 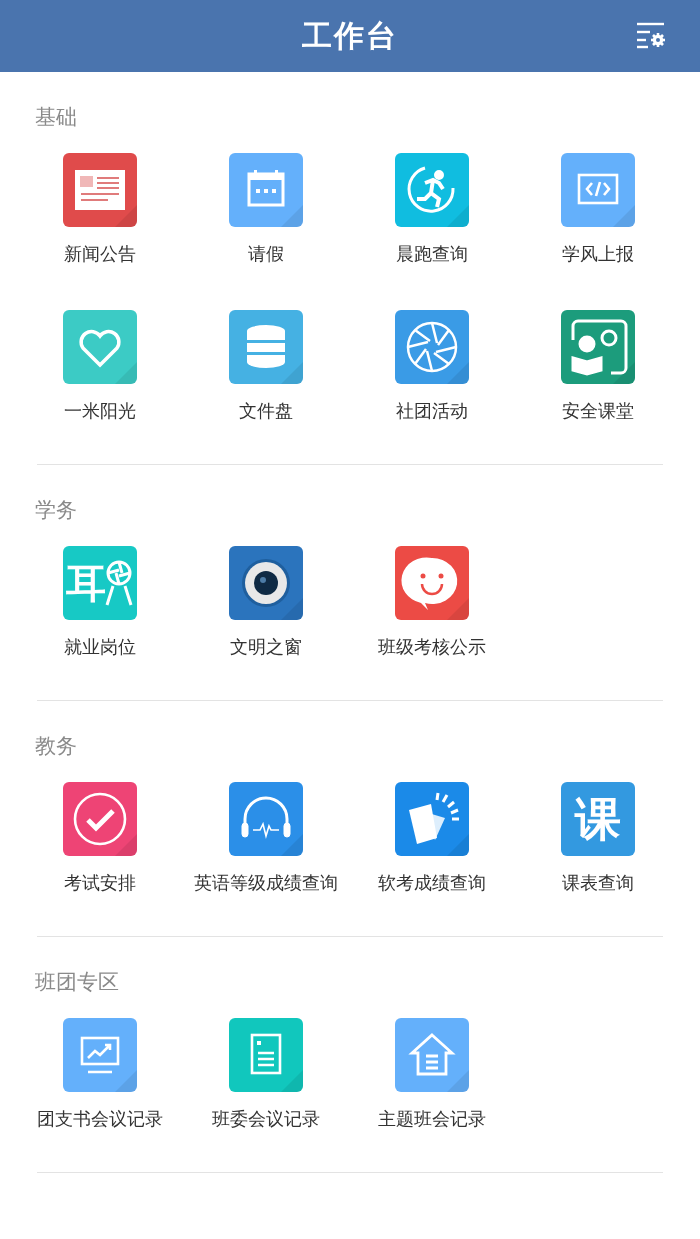 What do you see at coordinates (432, 1055) in the screenshot?
I see `house-icon` at bounding box center [432, 1055].